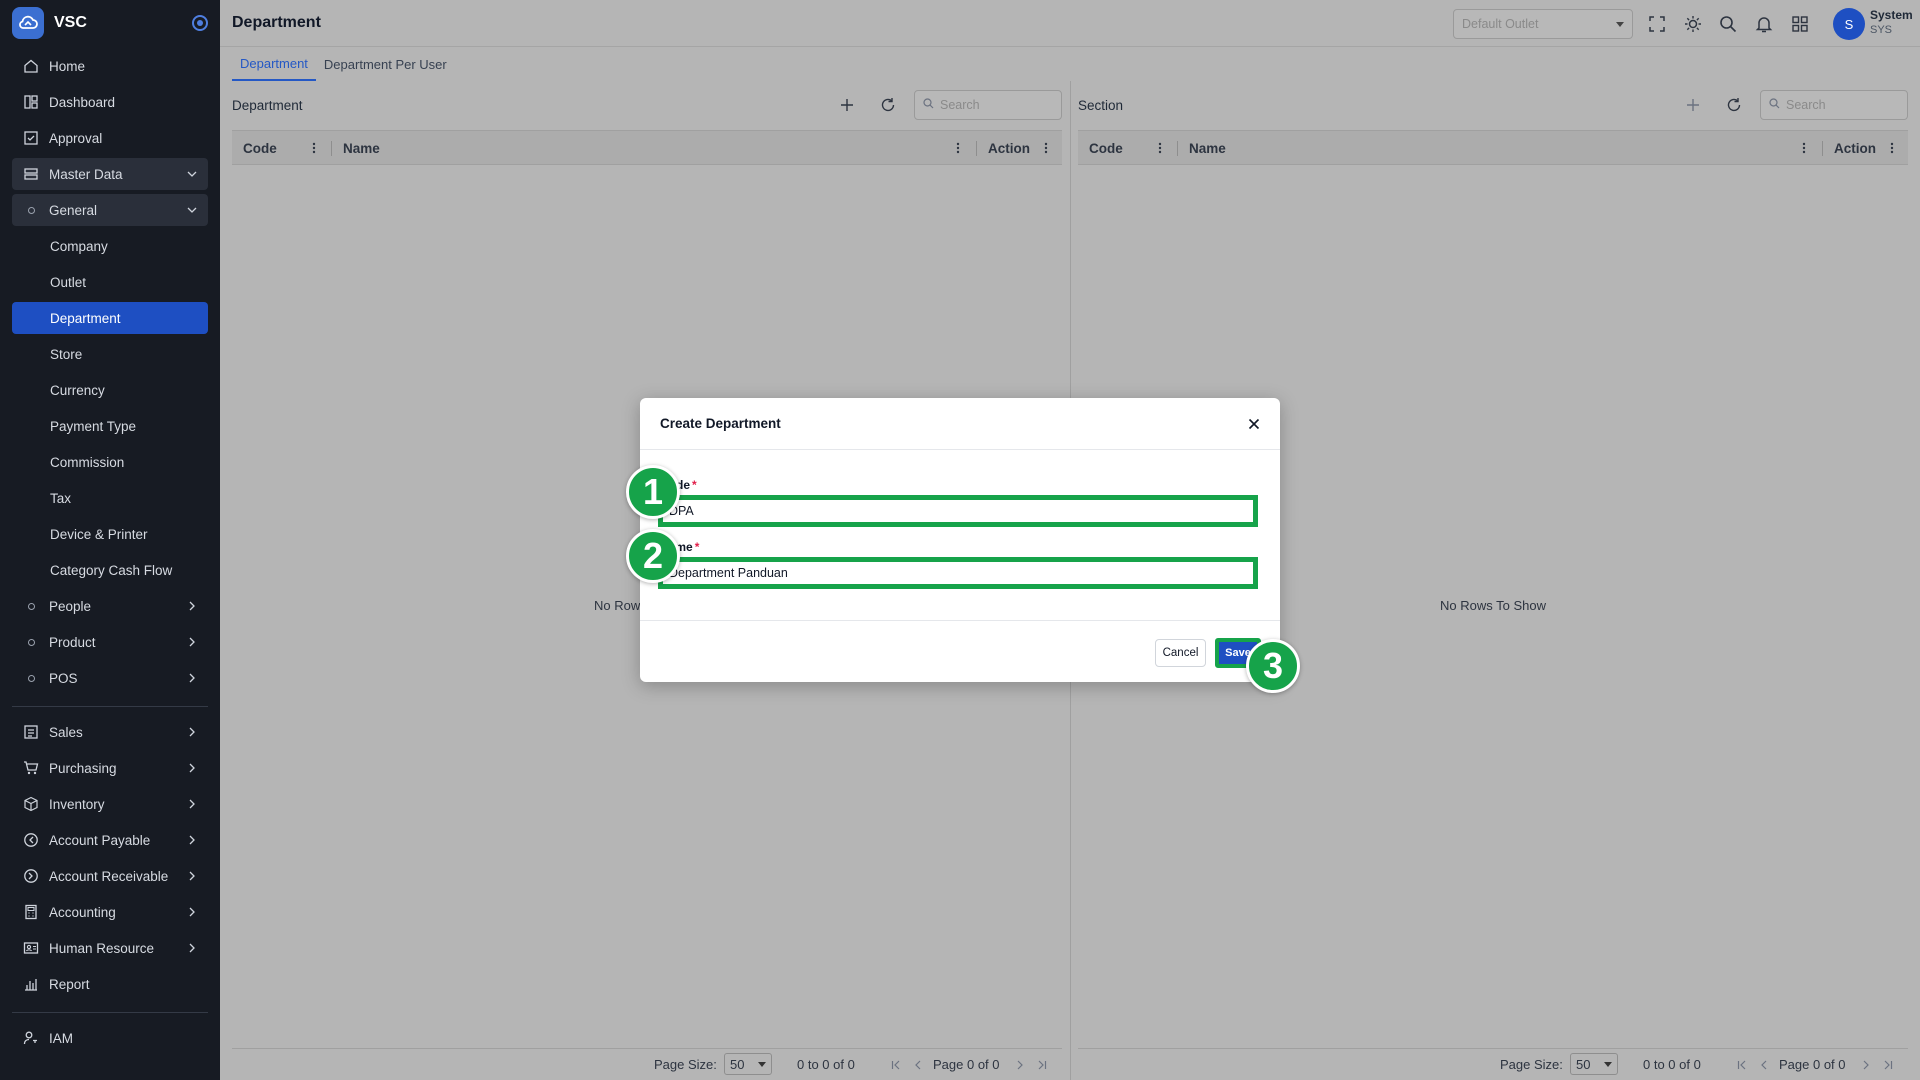  What do you see at coordinates (31, 804) in the screenshot?
I see `box-icon` at bounding box center [31, 804].